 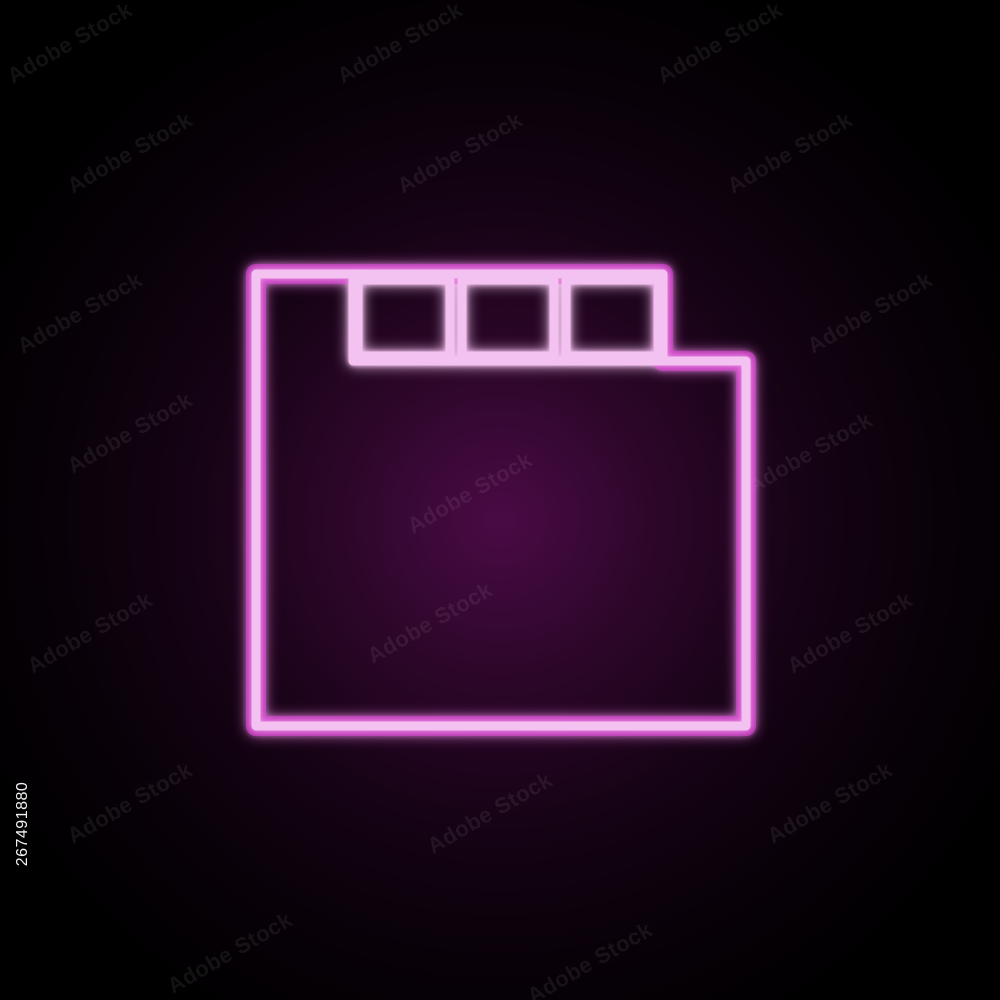 I want to click on stock-id-text: 267491880, so click(x=22, y=824).